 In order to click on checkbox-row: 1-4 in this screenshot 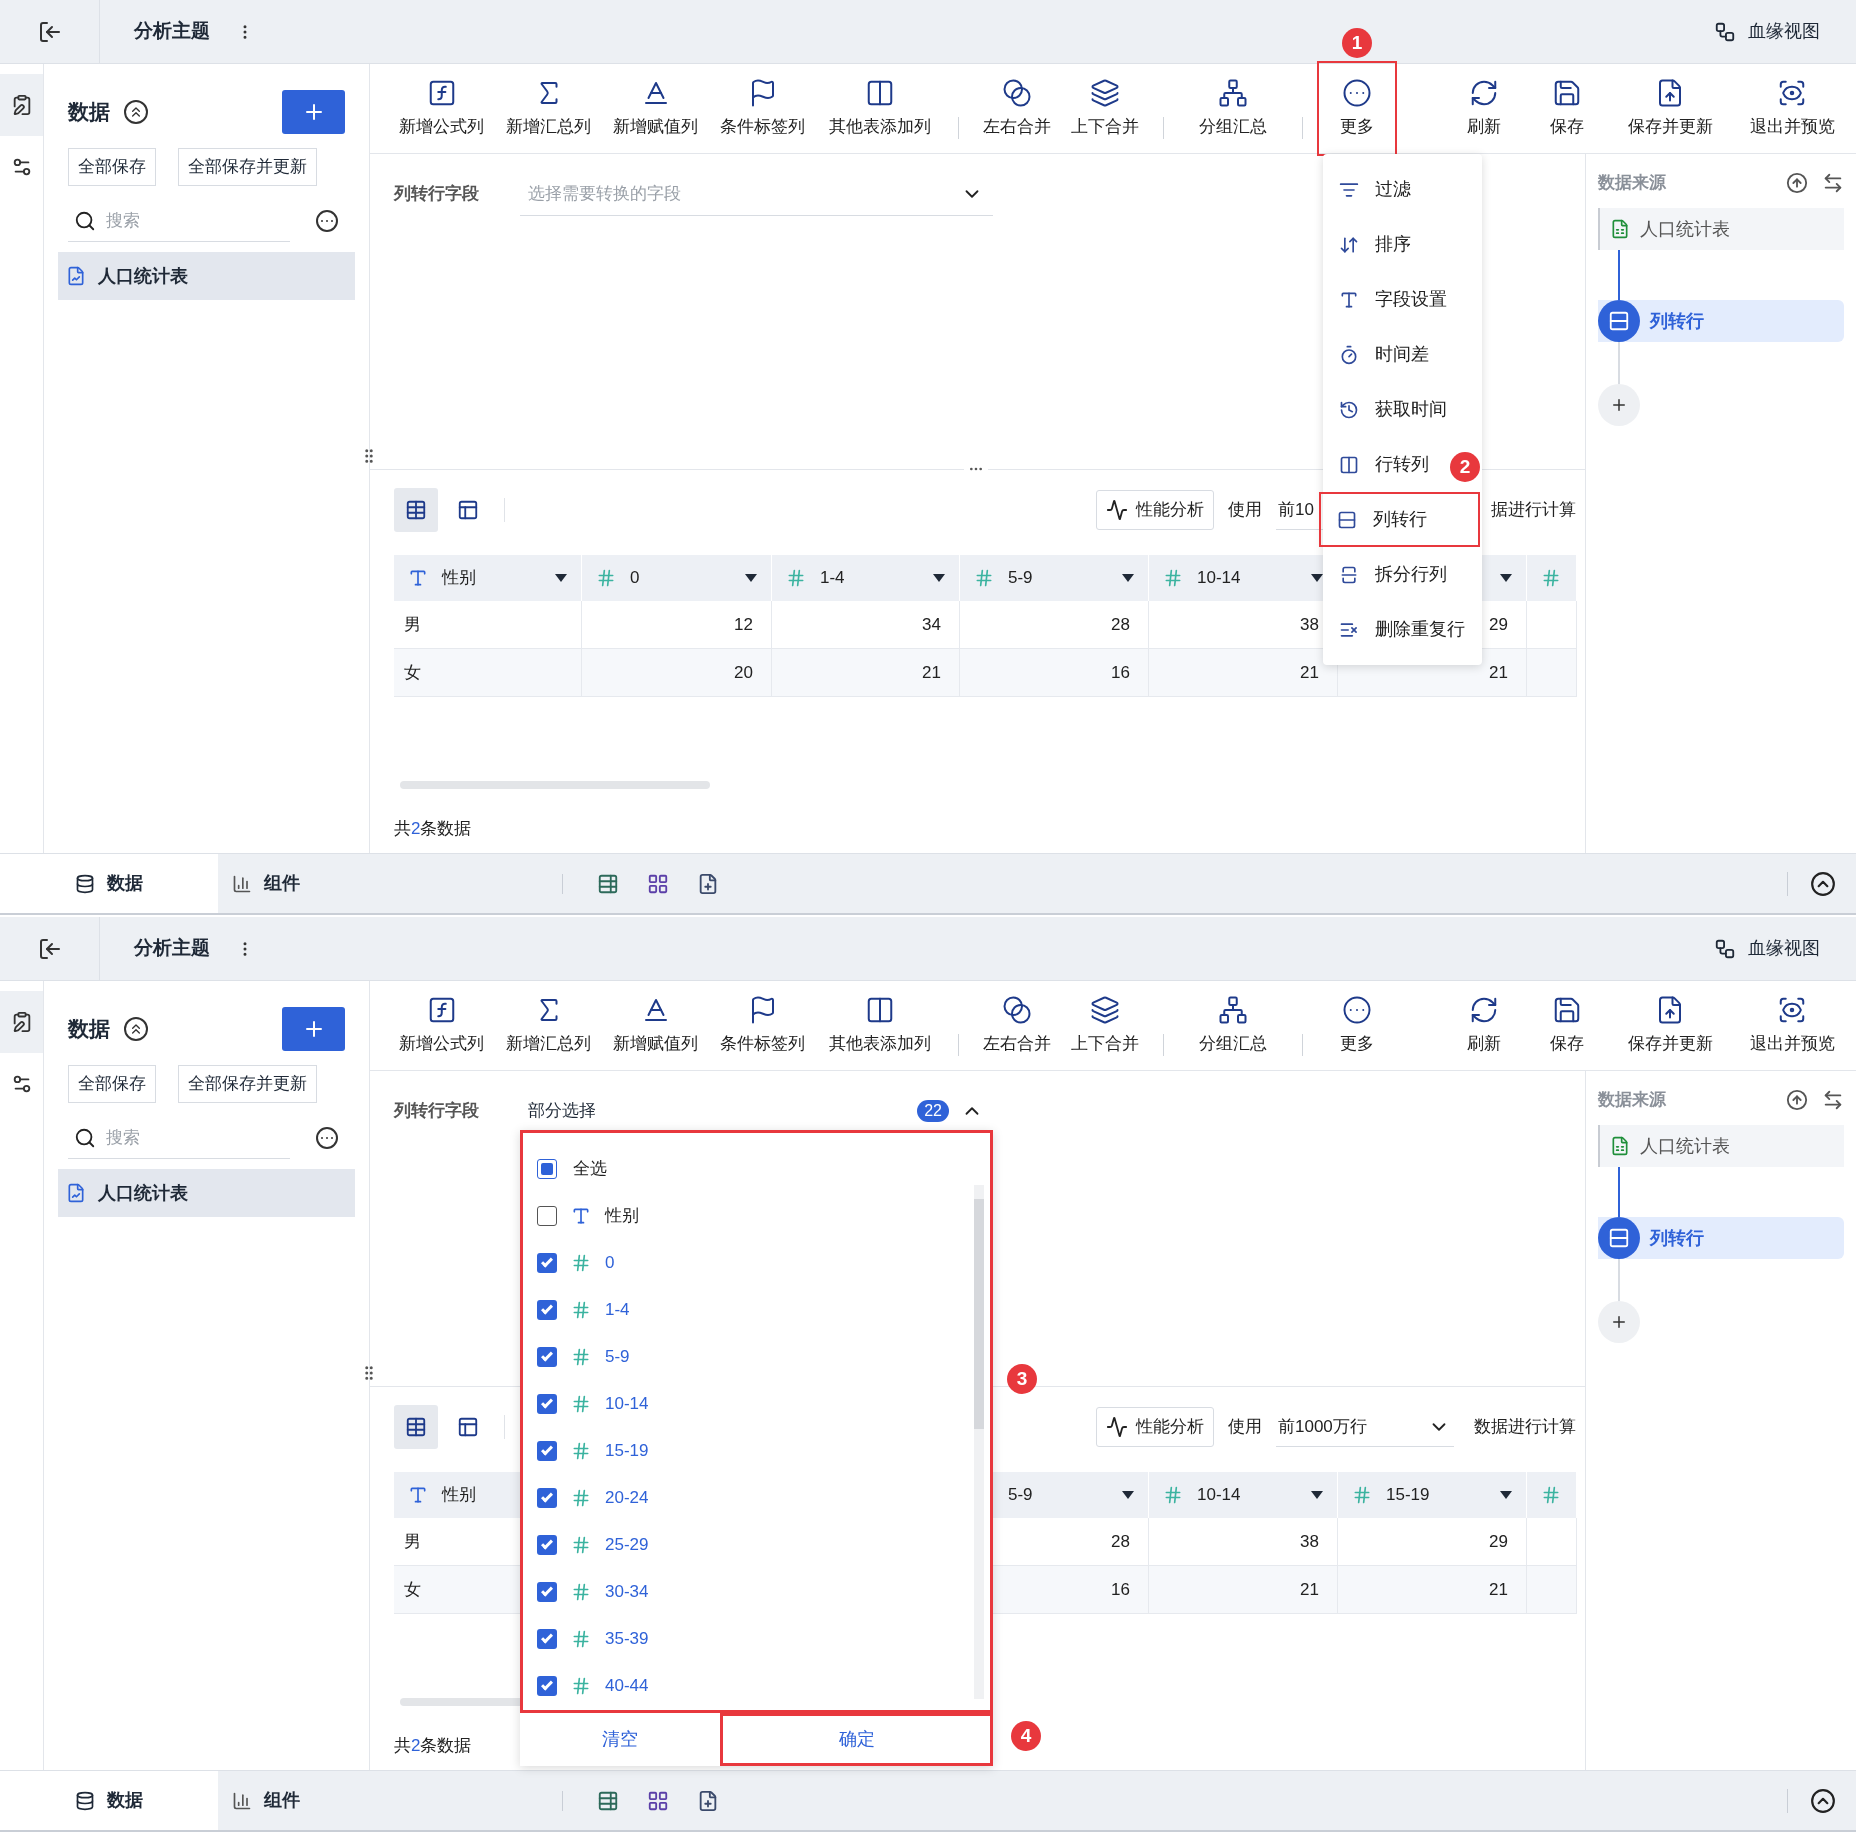, I will do `click(756, 1309)`.